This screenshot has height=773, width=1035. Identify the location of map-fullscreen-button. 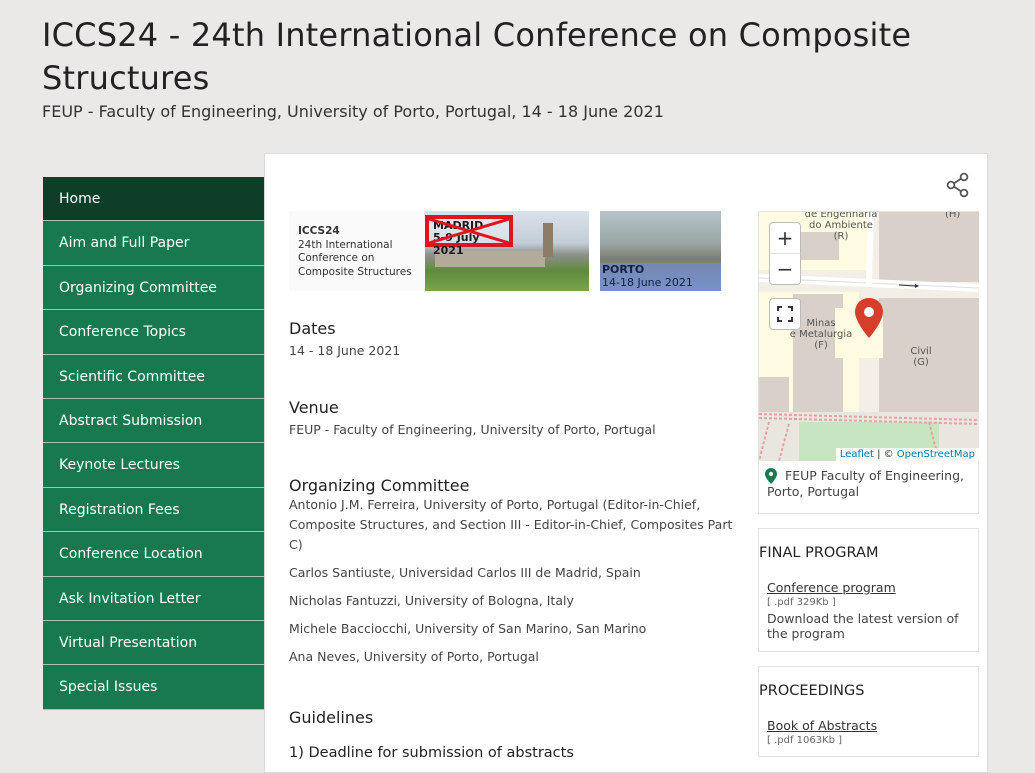
(785, 314).